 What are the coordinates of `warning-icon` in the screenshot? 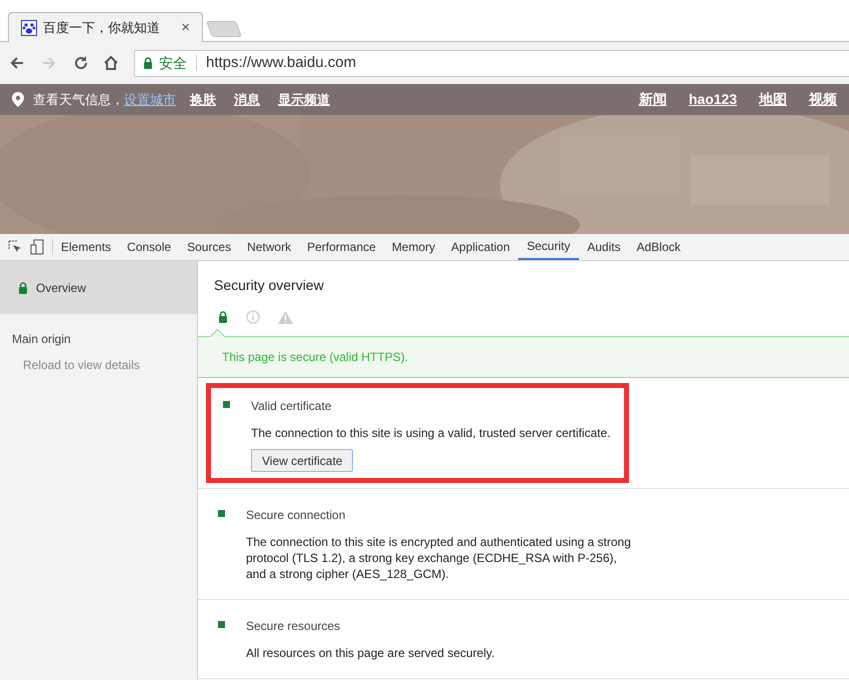 It's located at (285, 317).